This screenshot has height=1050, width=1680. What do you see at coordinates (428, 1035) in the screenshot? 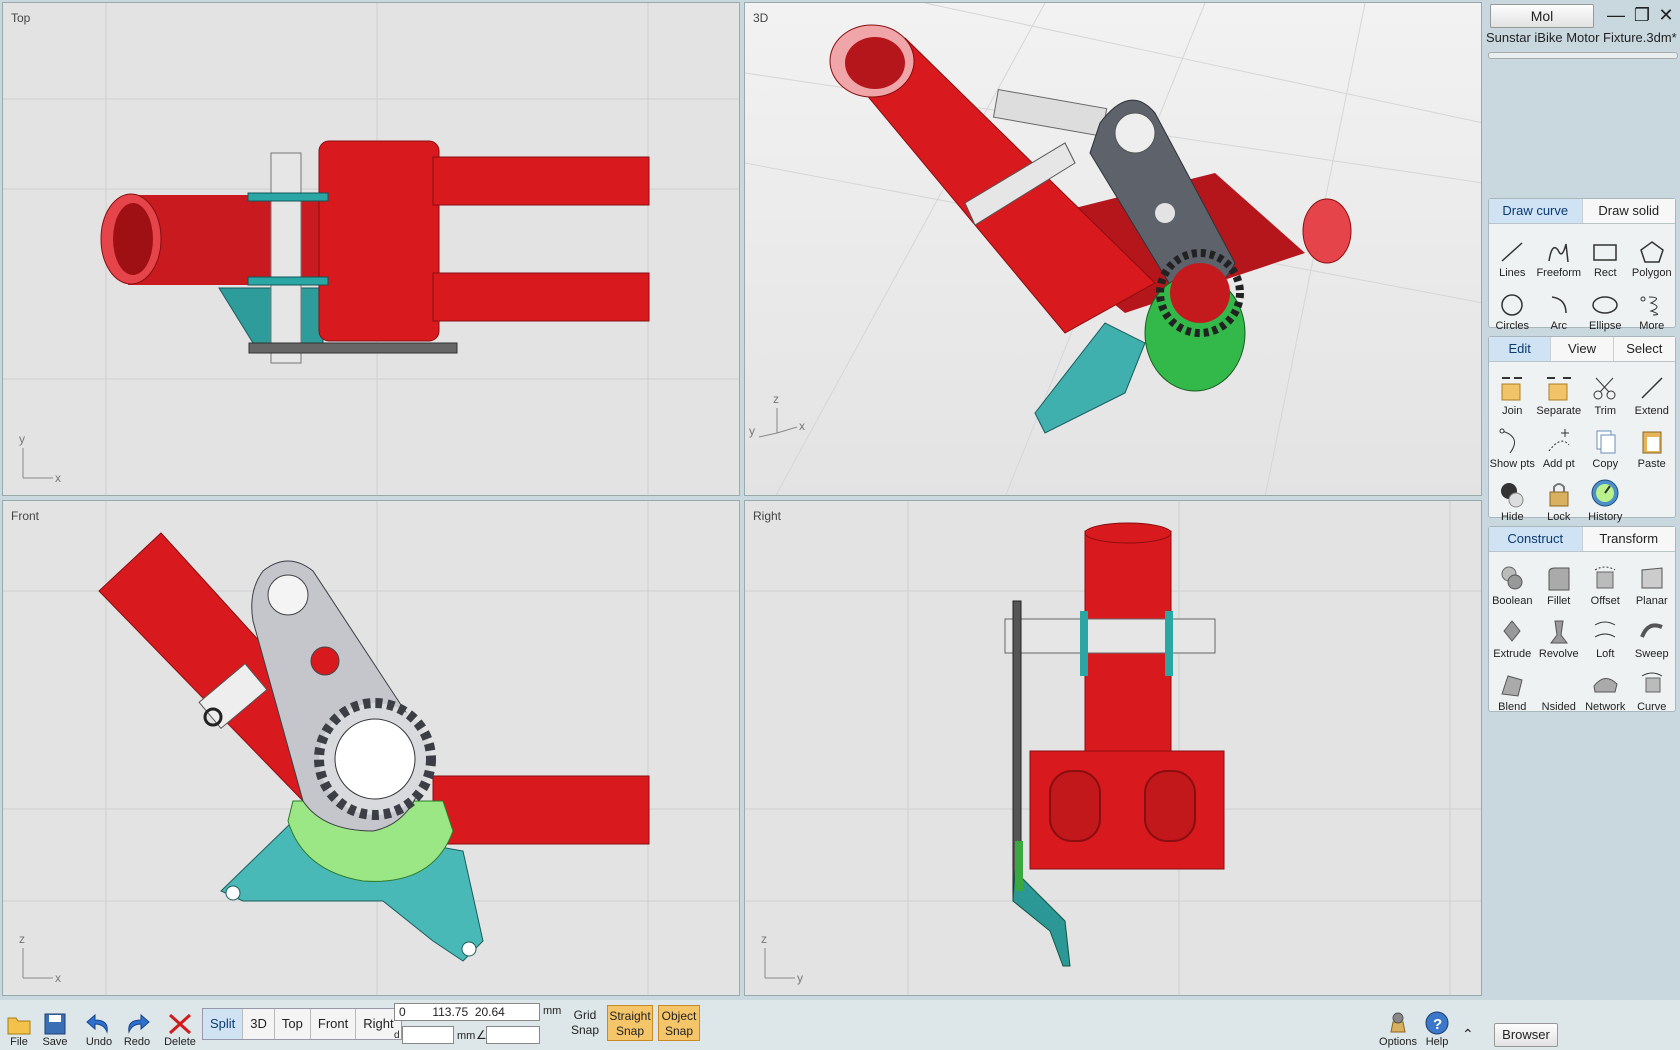
I see `distance-input` at bounding box center [428, 1035].